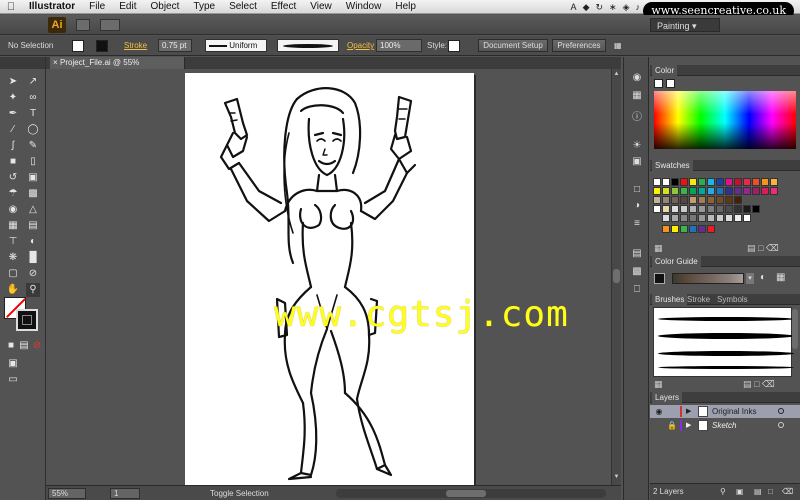 This screenshot has width=800, height=500. I want to click on fill-stroke-control, so click(22, 315).